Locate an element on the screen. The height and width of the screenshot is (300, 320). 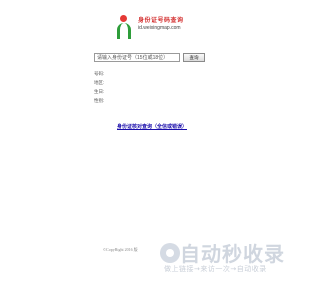
verify-query-link: 身份证核对查询（全信或错误） is located at coordinates (152, 126).